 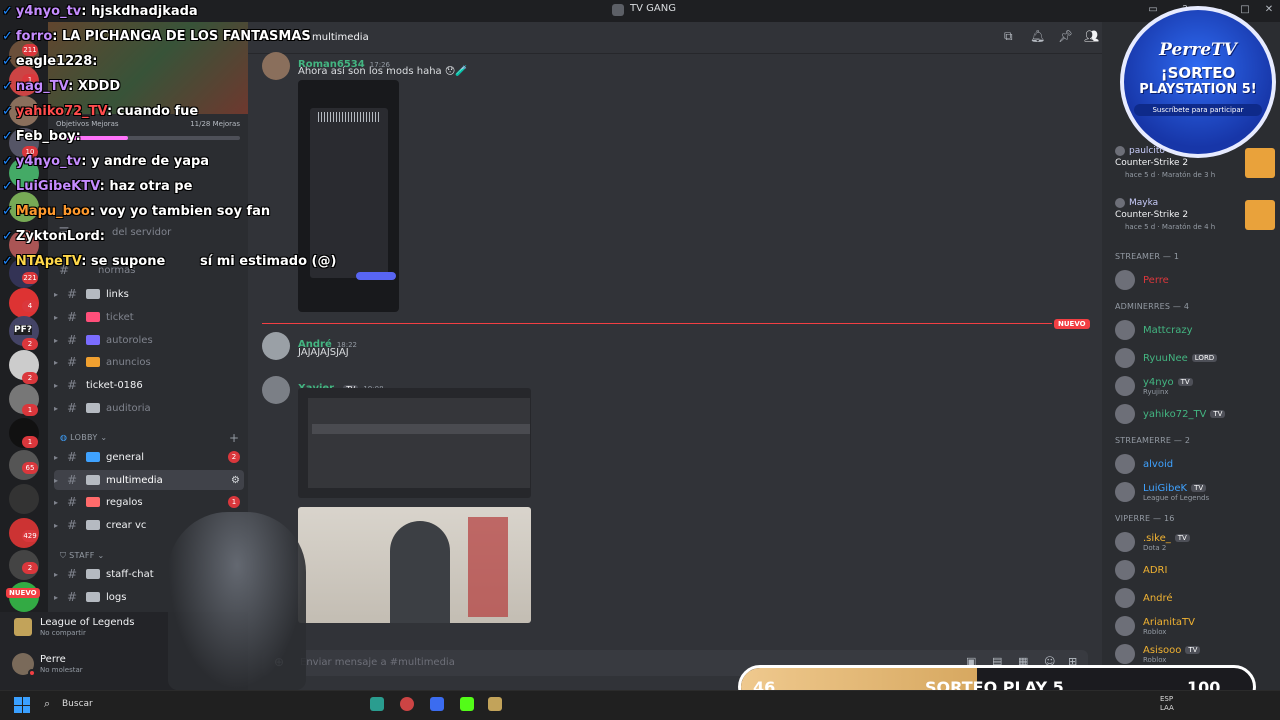 What do you see at coordinates (414, 443) in the screenshot?
I see `browser-screenshot-image` at bounding box center [414, 443].